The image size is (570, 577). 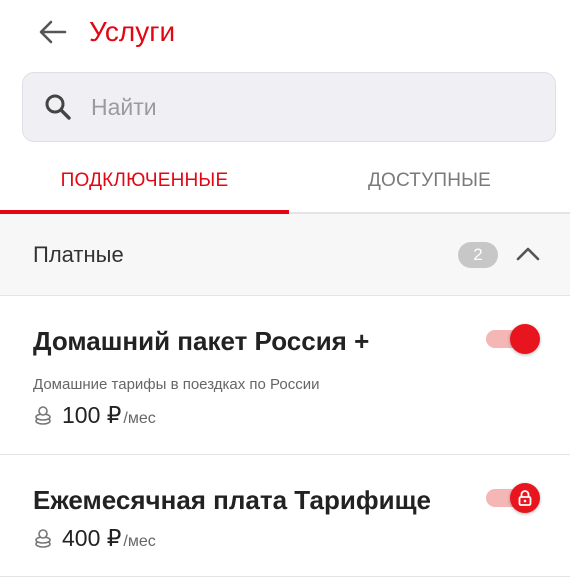 What do you see at coordinates (478, 255) in the screenshot?
I see `count-badge: 2` at bounding box center [478, 255].